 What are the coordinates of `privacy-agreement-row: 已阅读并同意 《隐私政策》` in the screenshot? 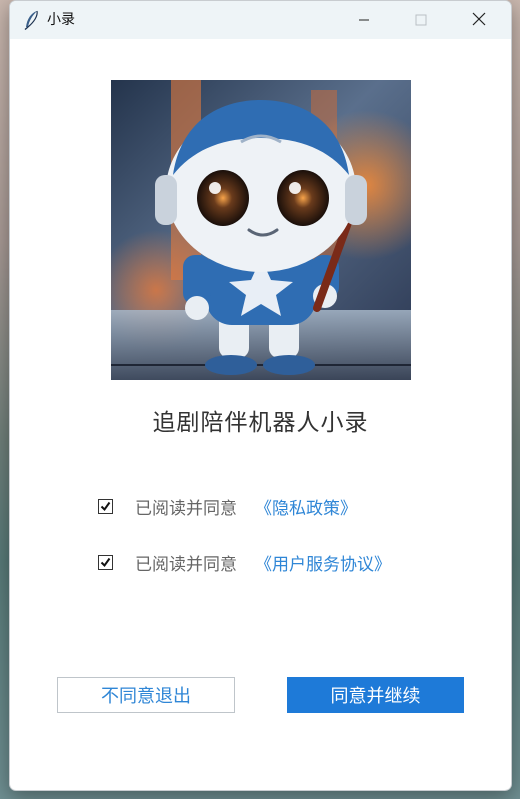 It's located at (227, 506).